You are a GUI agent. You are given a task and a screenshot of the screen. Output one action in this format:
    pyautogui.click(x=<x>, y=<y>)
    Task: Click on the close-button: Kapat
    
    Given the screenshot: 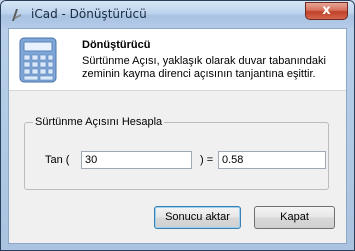 What is the action you would take?
    pyautogui.click(x=294, y=217)
    